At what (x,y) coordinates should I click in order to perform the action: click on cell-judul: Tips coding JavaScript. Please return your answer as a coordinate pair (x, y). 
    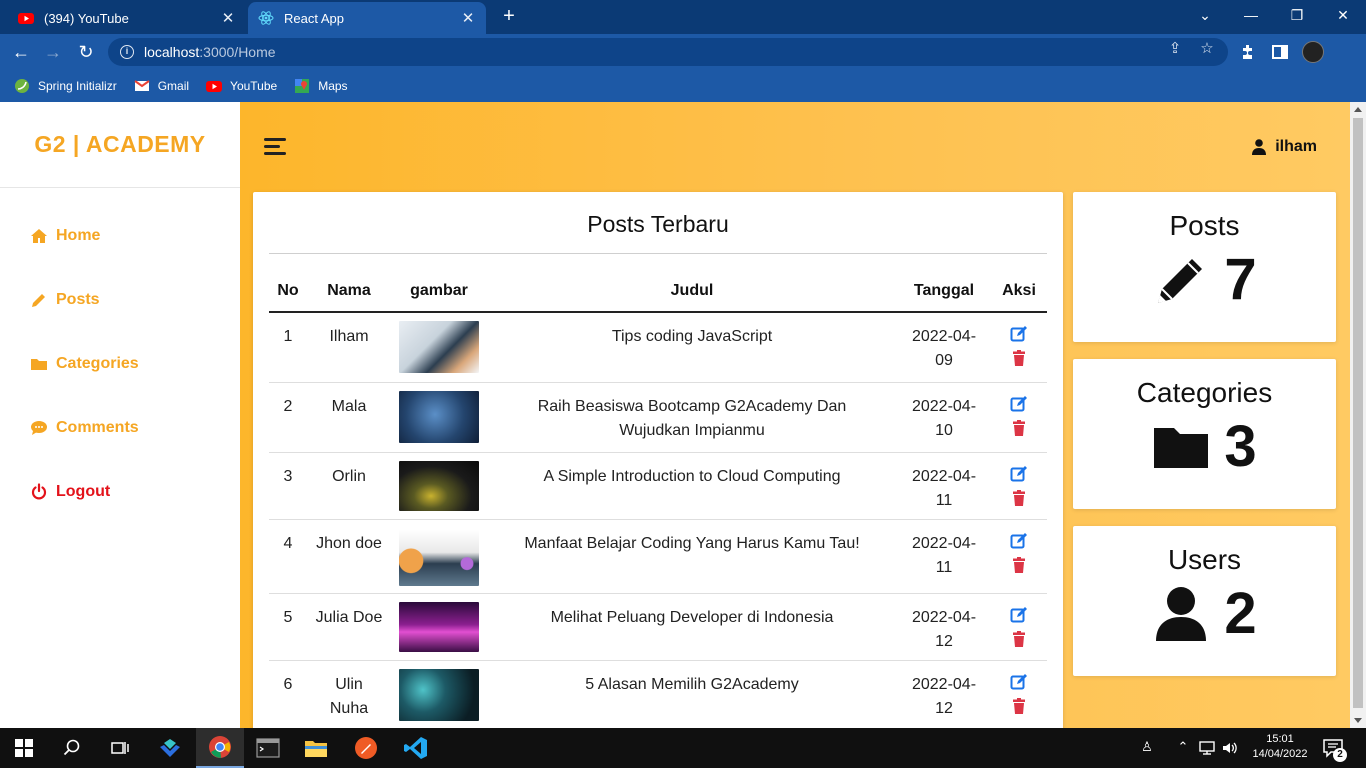
    Looking at the image, I should click on (692, 347).